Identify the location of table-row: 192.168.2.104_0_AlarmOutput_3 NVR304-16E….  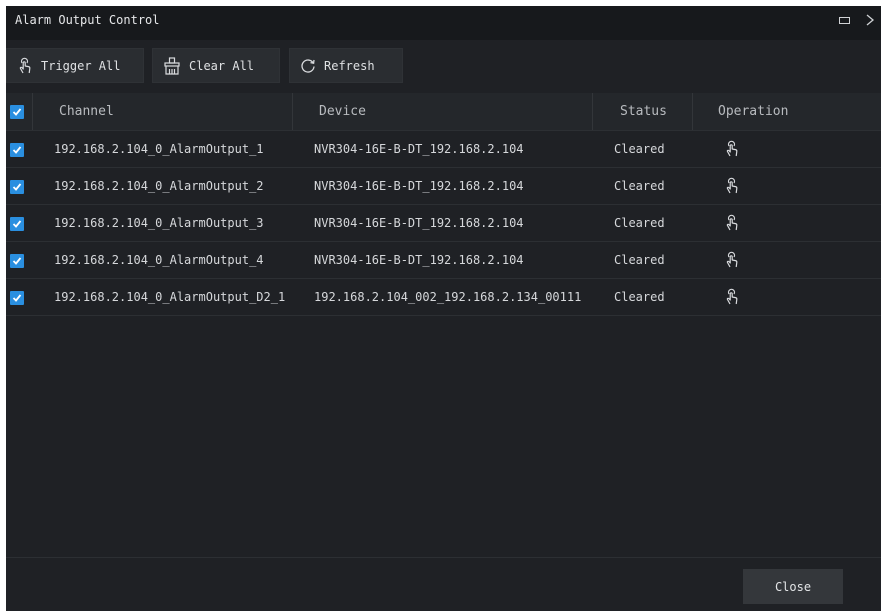
(443, 223).